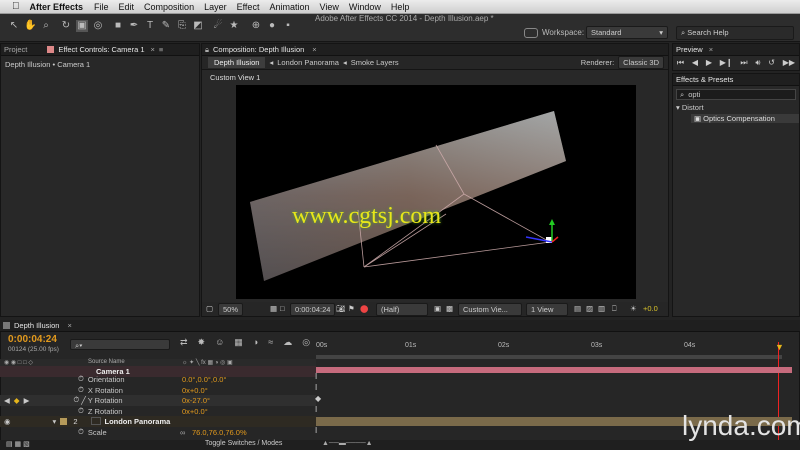  What do you see at coordinates (709, 63) in the screenshot?
I see `play-icon: ▶` at bounding box center [709, 63].